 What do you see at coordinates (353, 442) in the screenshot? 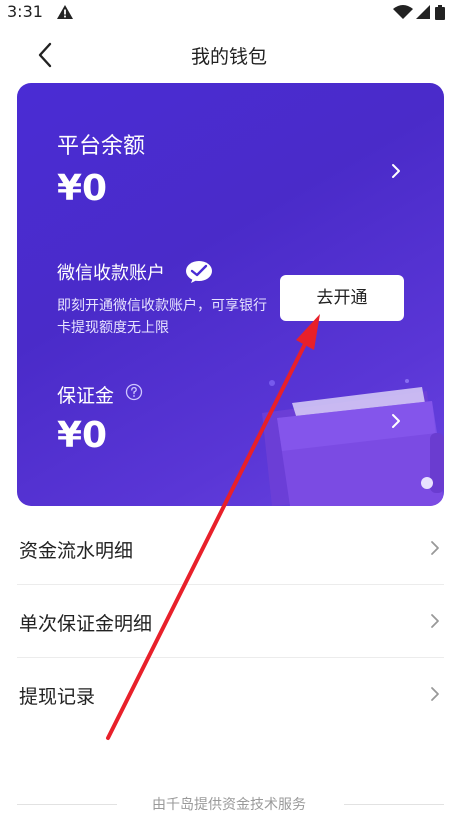
I see `wallet-illustration` at bounding box center [353, 442].